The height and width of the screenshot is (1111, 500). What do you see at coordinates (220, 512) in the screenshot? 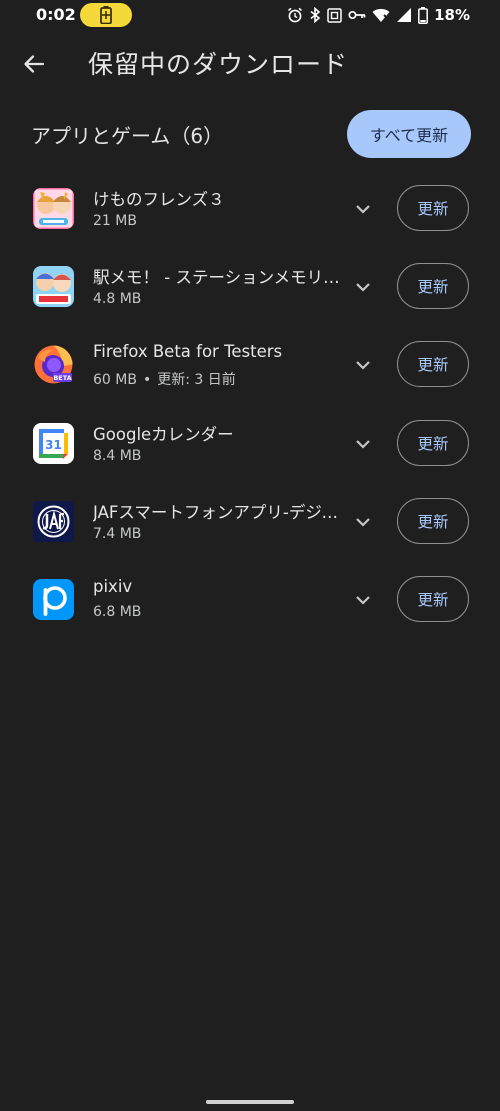
I see `app-name: JAFスマートフォンアプリ-デジタル会員証` at bounding box center [220, 512].